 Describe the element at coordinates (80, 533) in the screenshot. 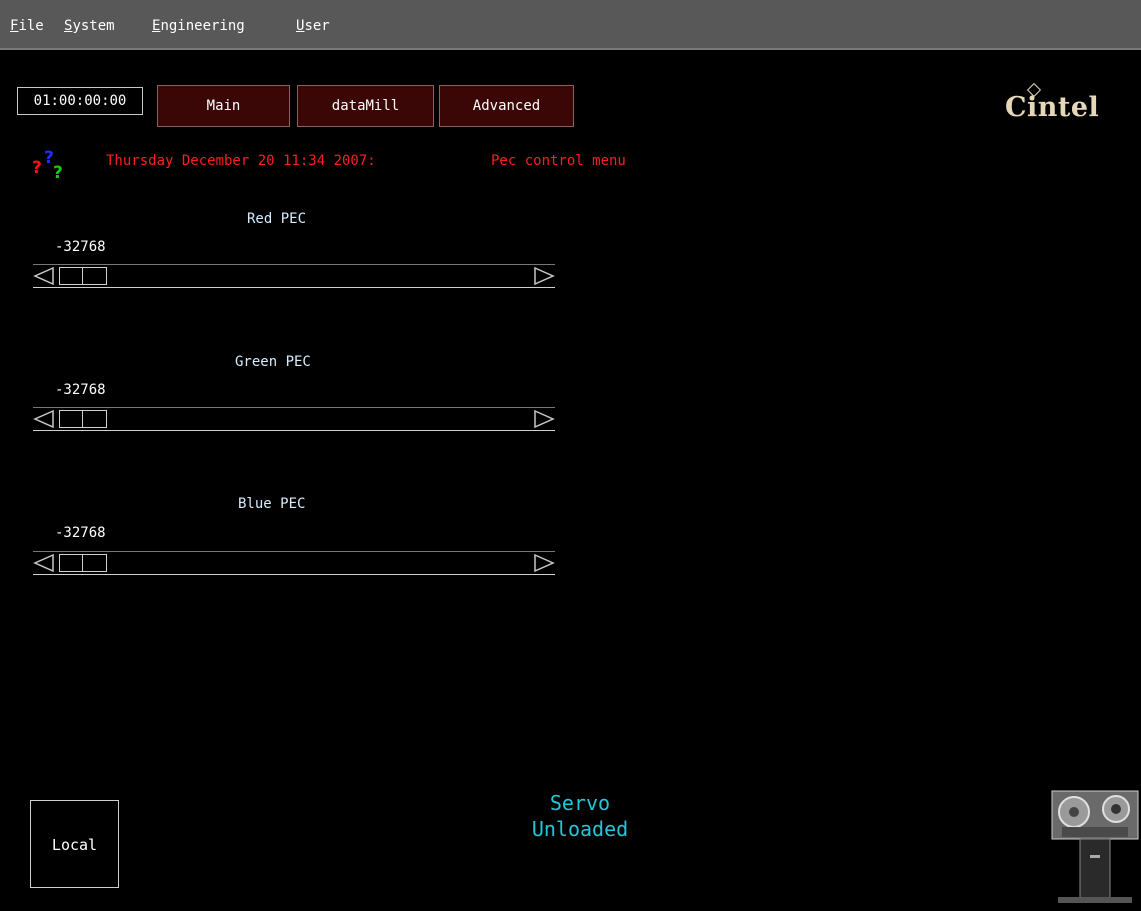

I see `blue-pec-value: -32768` at that location.